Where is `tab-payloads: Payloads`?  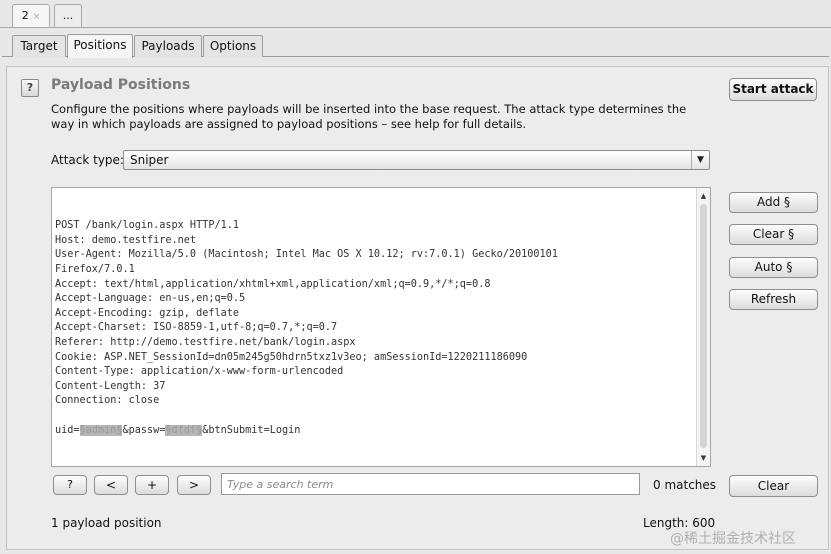 tab-payloads: Payloads is located at coordinates (168, 46).